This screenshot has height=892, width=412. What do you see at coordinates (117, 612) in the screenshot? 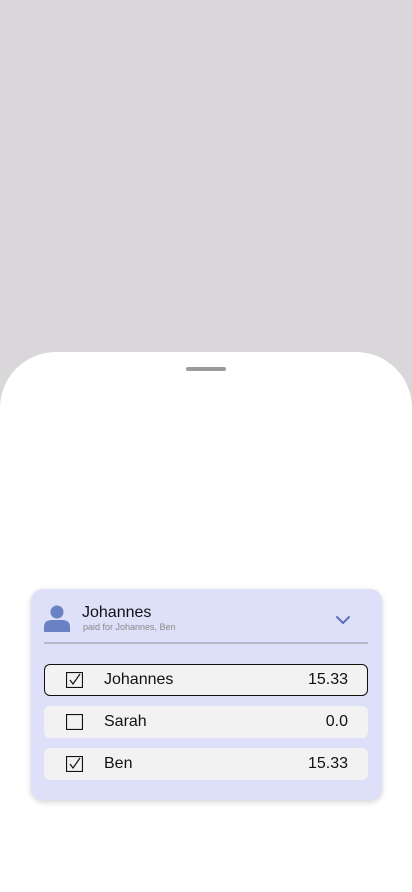
I see `payer-name: Johannes` at bounding box center [117, 612].